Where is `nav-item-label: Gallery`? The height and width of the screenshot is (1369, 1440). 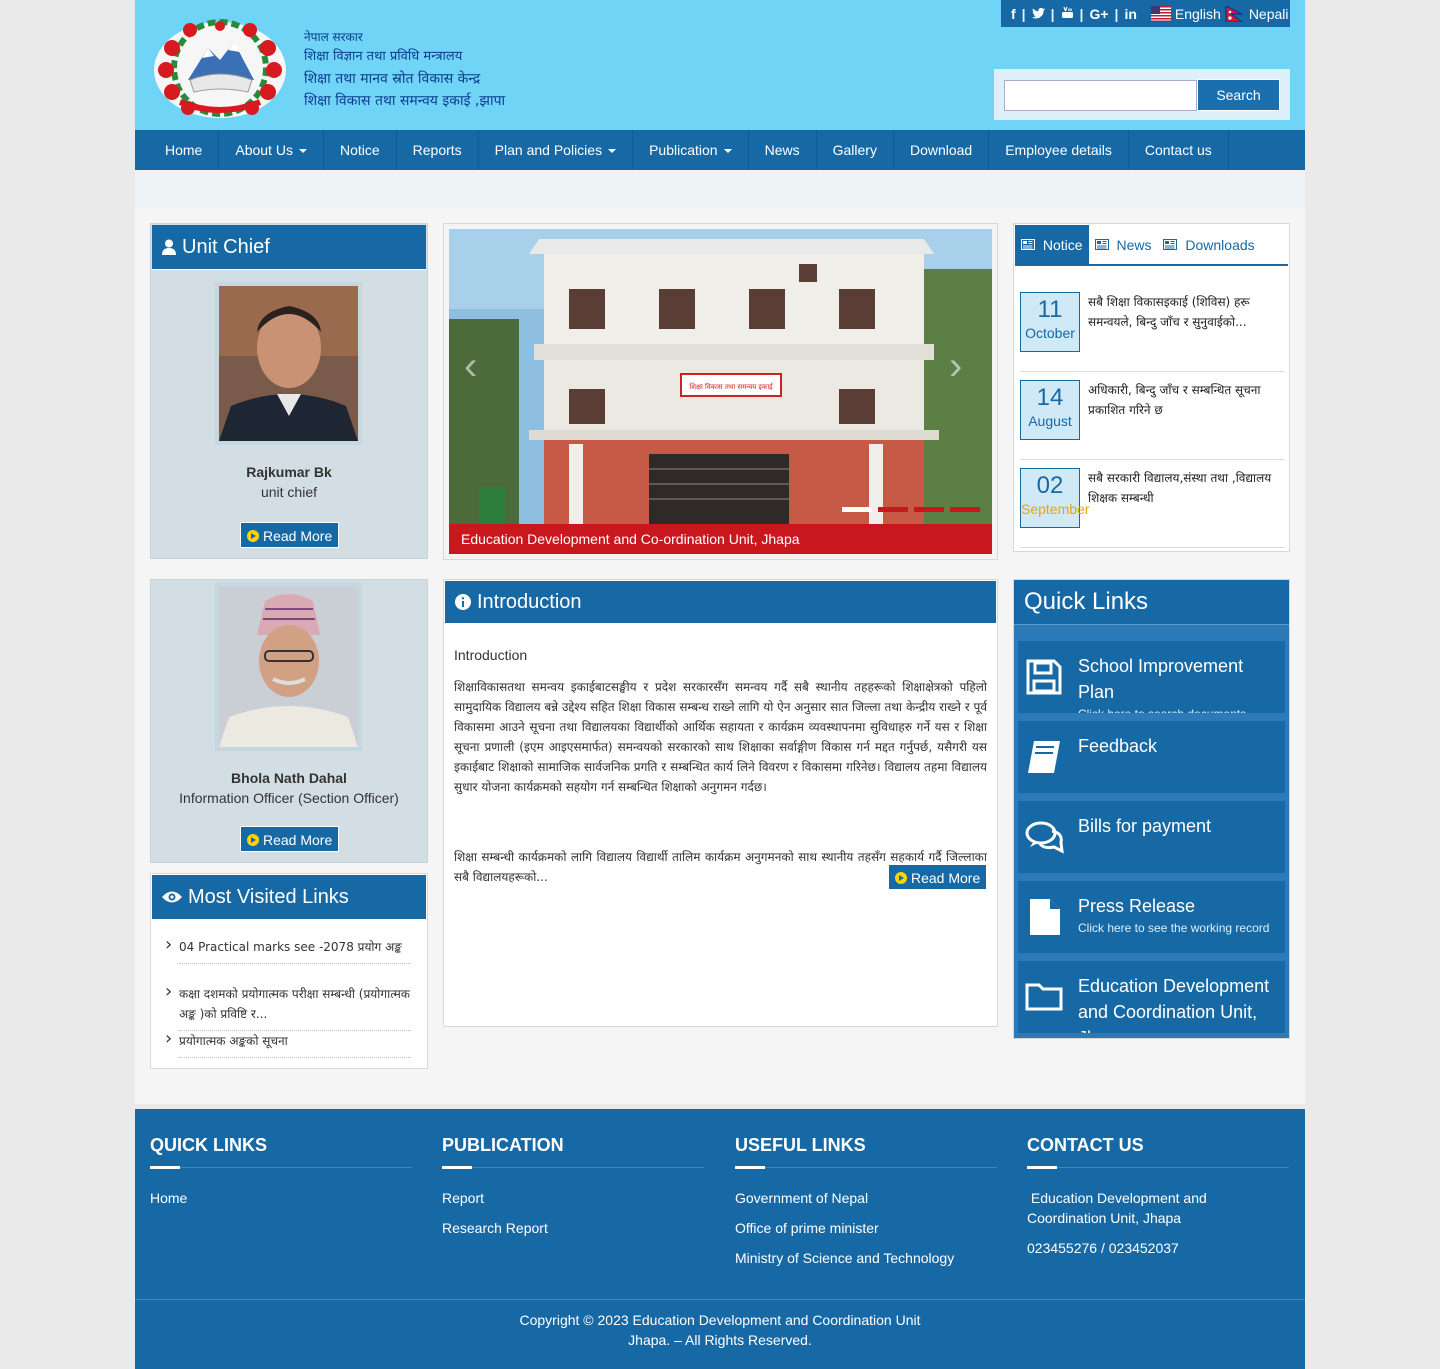
nav-item-label: Gallery is located at coordinates (854, 150).